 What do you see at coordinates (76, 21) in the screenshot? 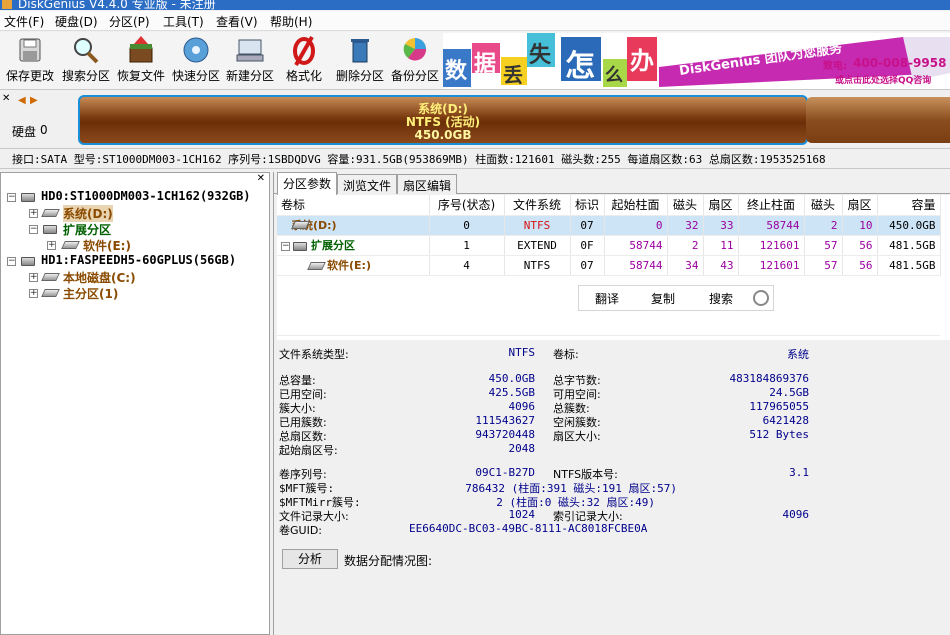
I see `menu-disk: 硬盘(D)` at bounding box center [76, 21].